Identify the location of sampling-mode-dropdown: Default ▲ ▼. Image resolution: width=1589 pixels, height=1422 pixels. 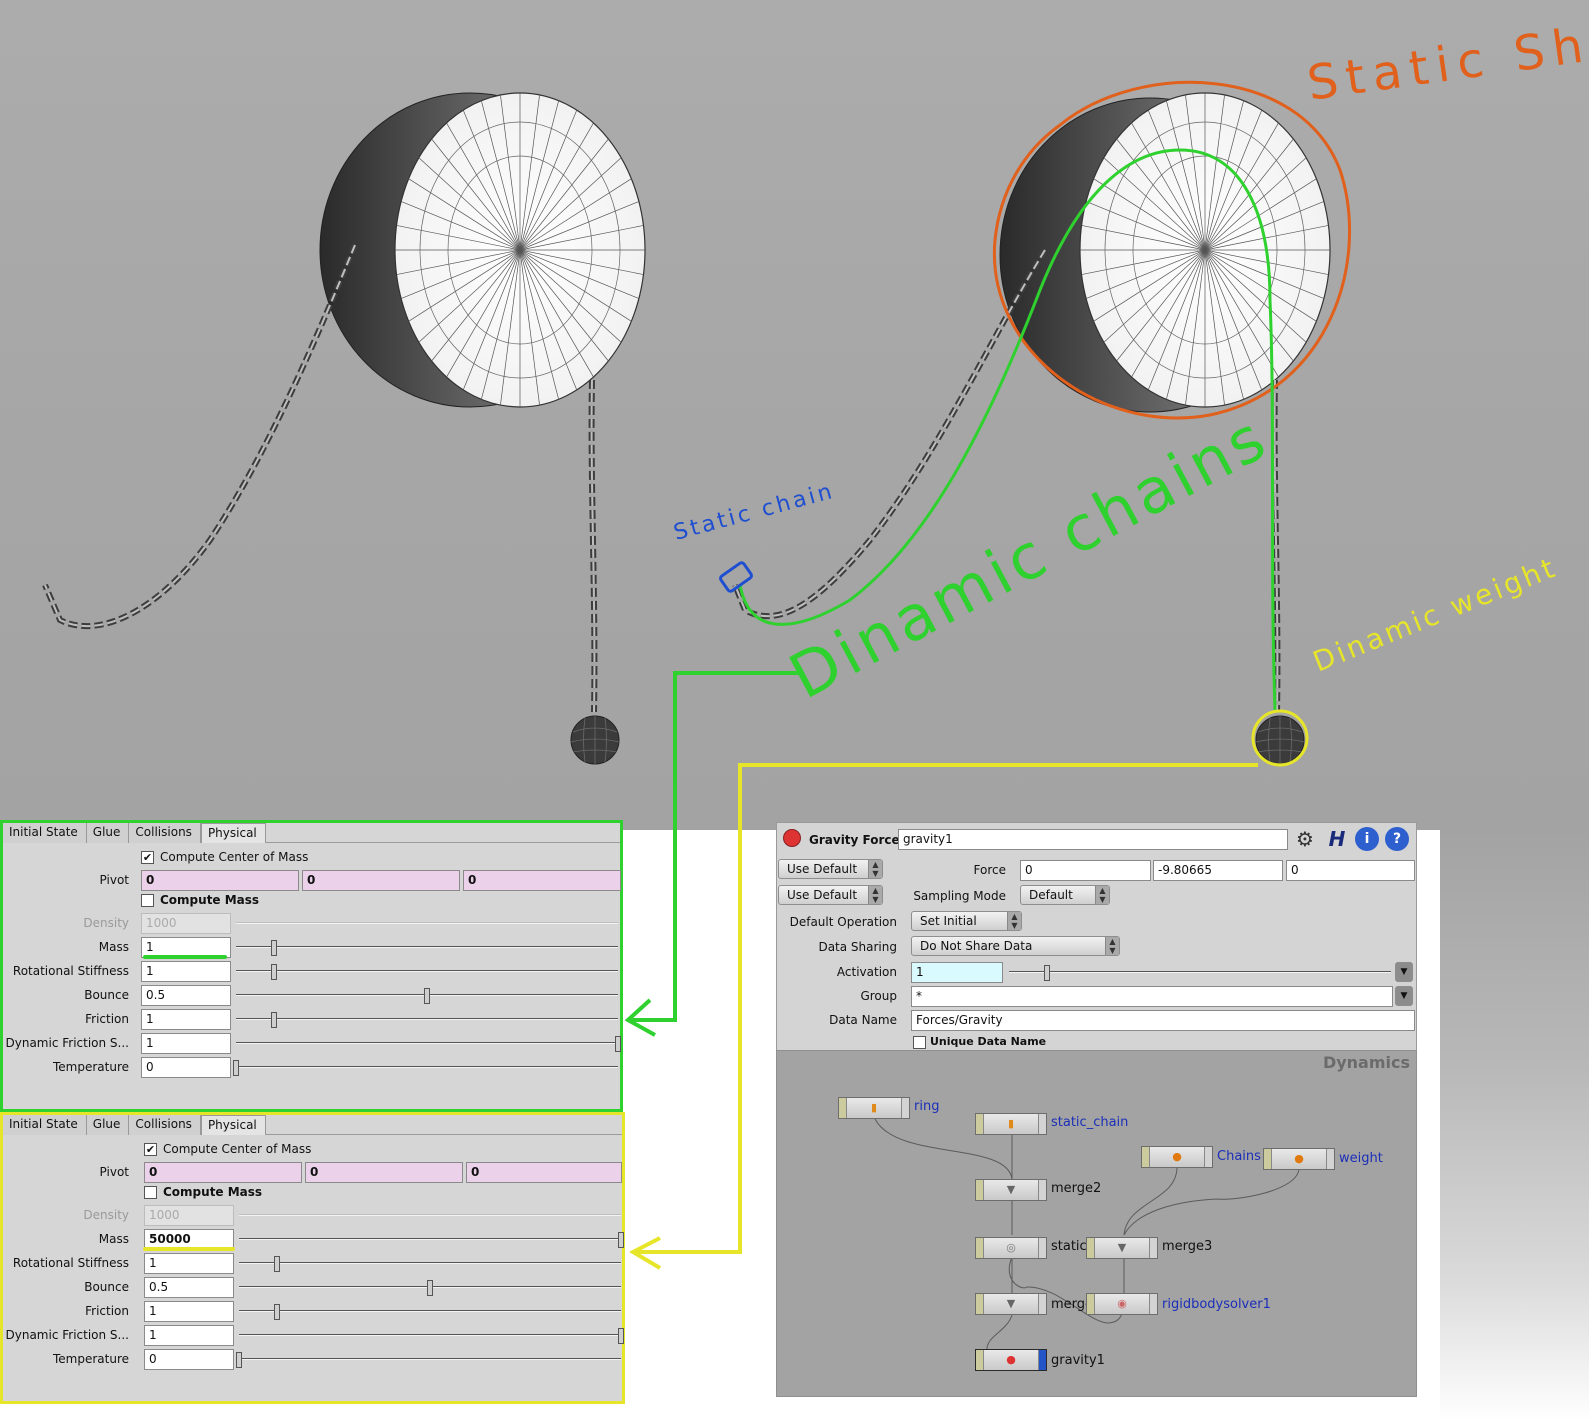
(1065, 895).